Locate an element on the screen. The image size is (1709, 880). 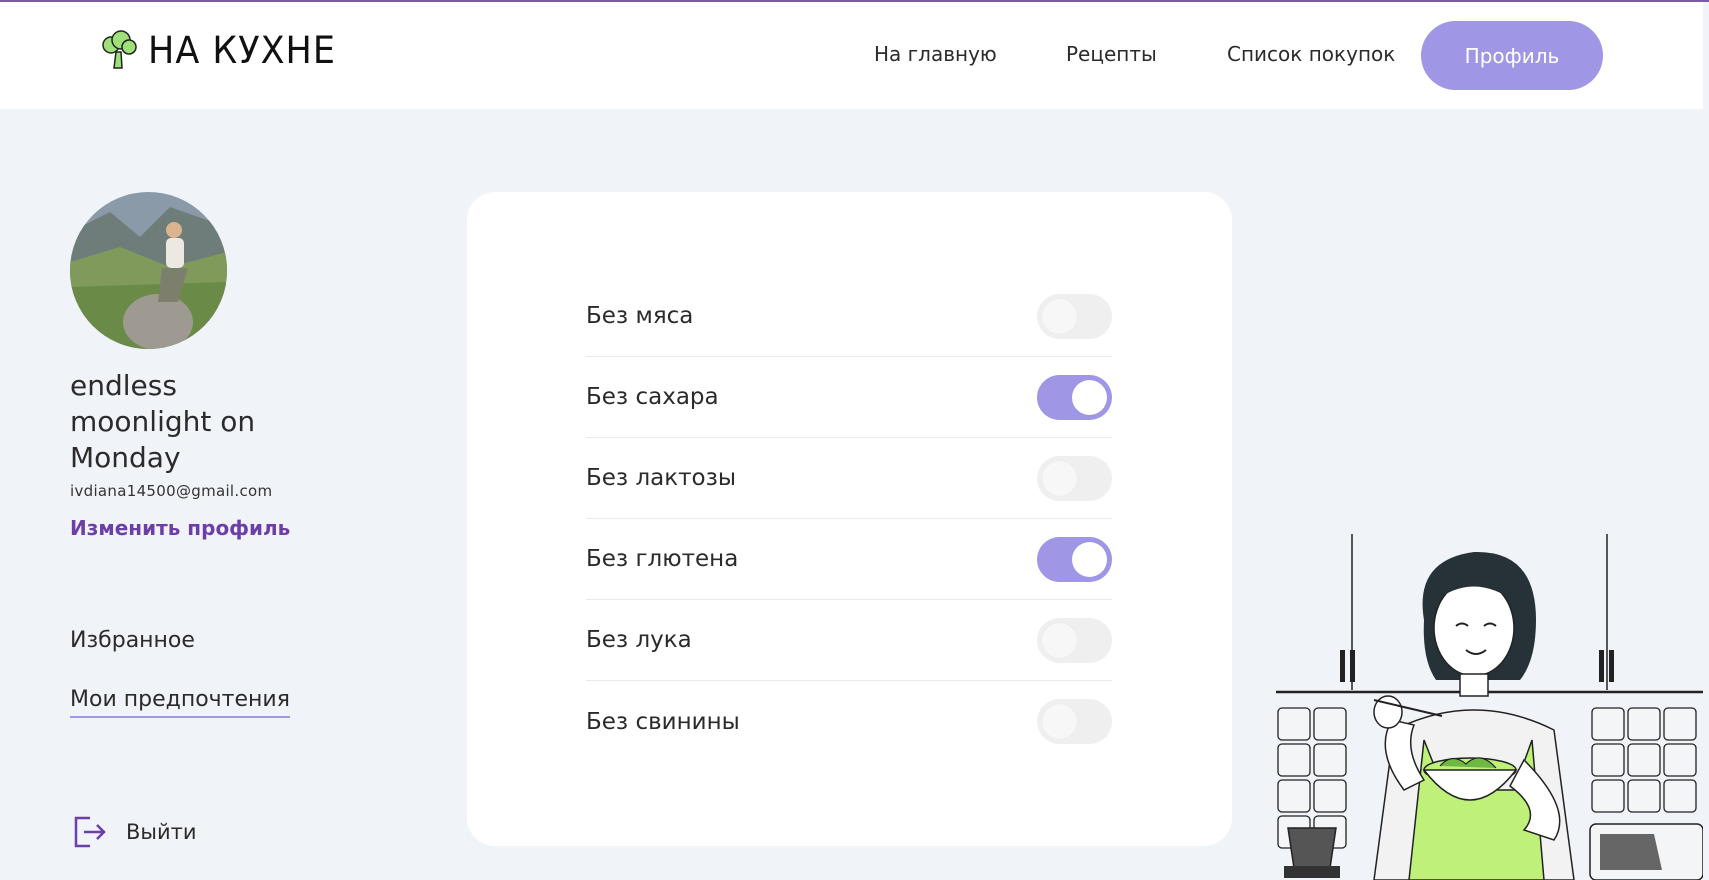
logout-label: Выйти is located at coordinates (161, 832).